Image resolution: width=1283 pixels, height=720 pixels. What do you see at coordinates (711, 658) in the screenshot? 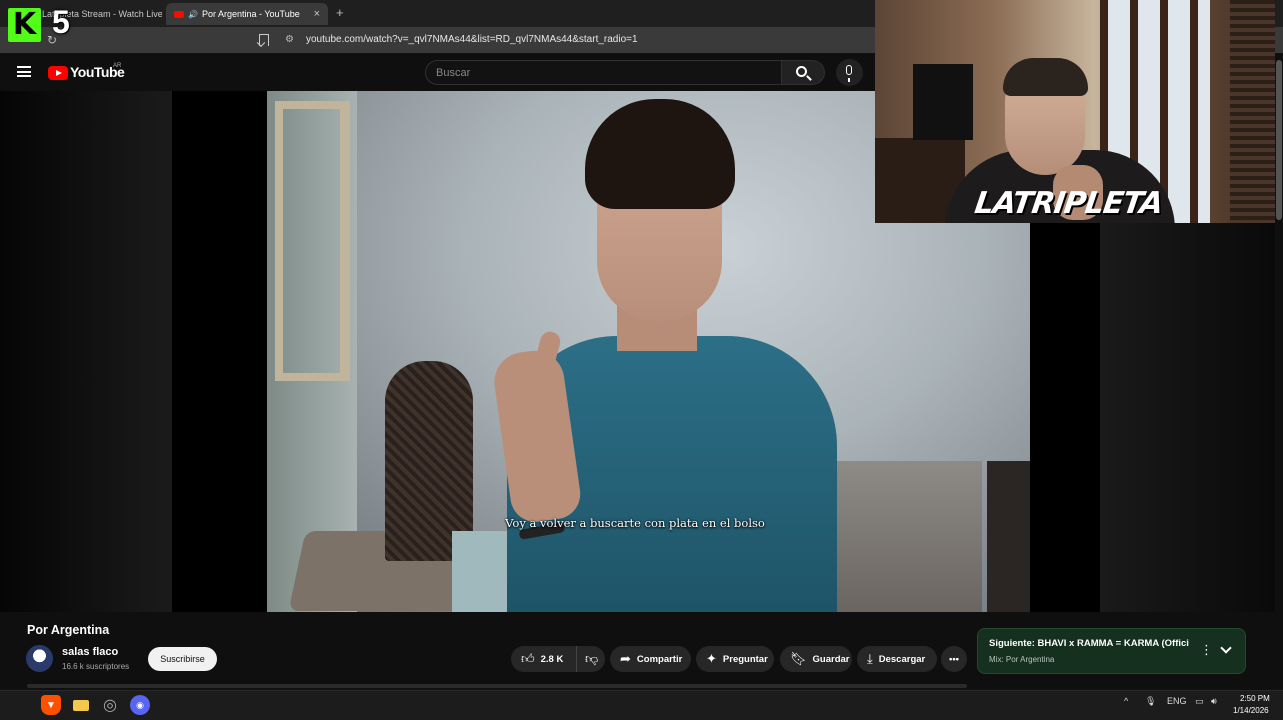
I see `sparkle-icon: ✦` at bounding box center [711, 658].